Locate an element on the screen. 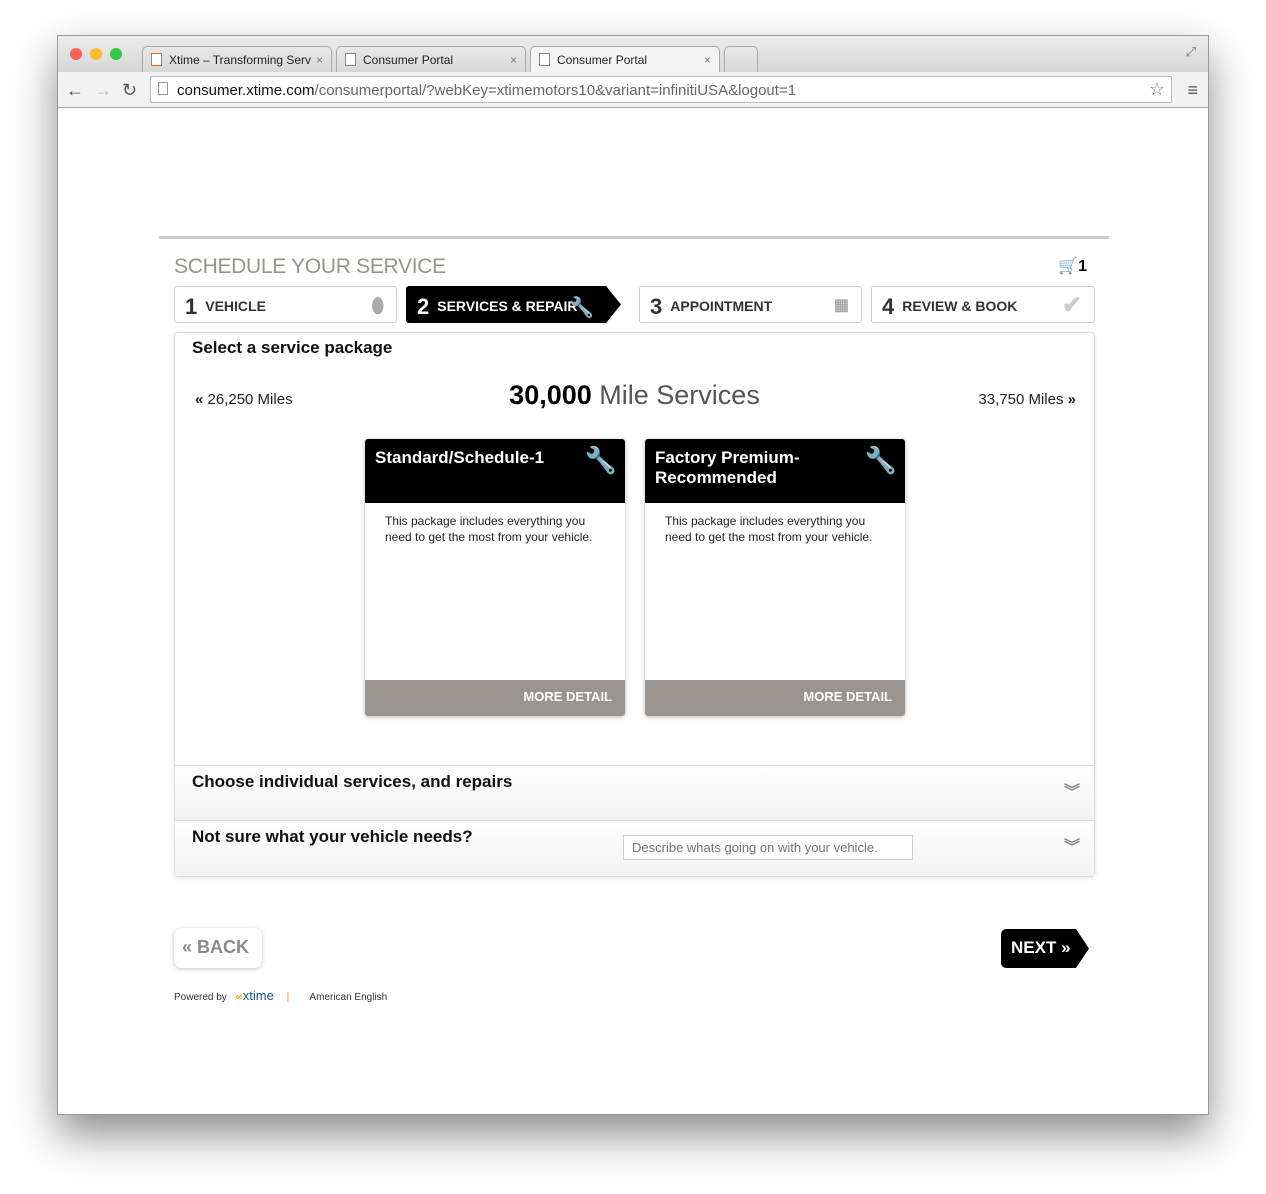  double-chevron-left-icon: « is located at coordinates (187, 947).